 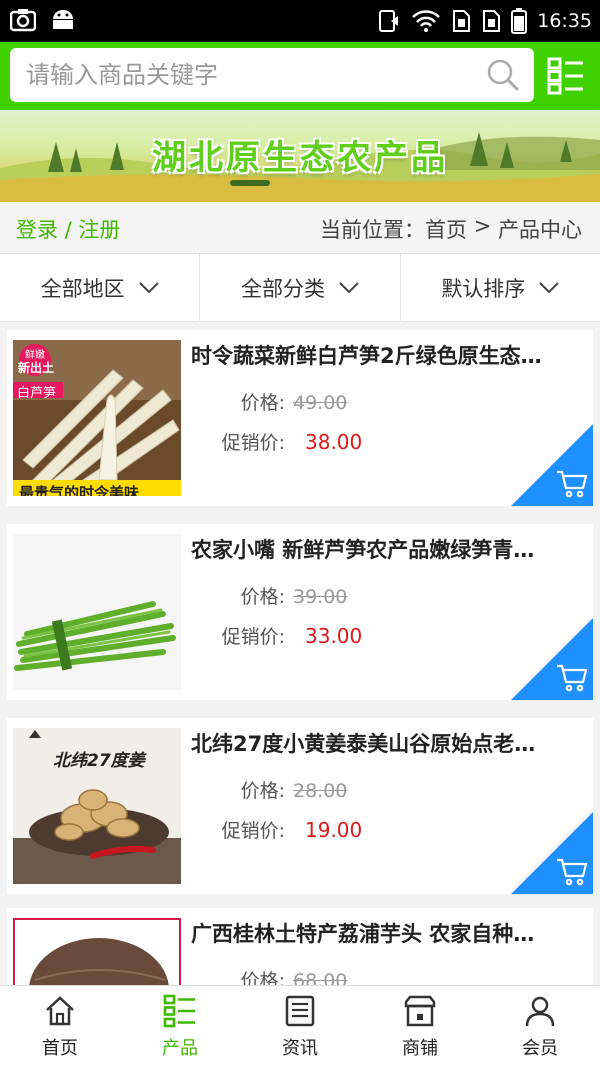 I want to click on price-row: 价格: 39.00, so click(x=277, y=595).